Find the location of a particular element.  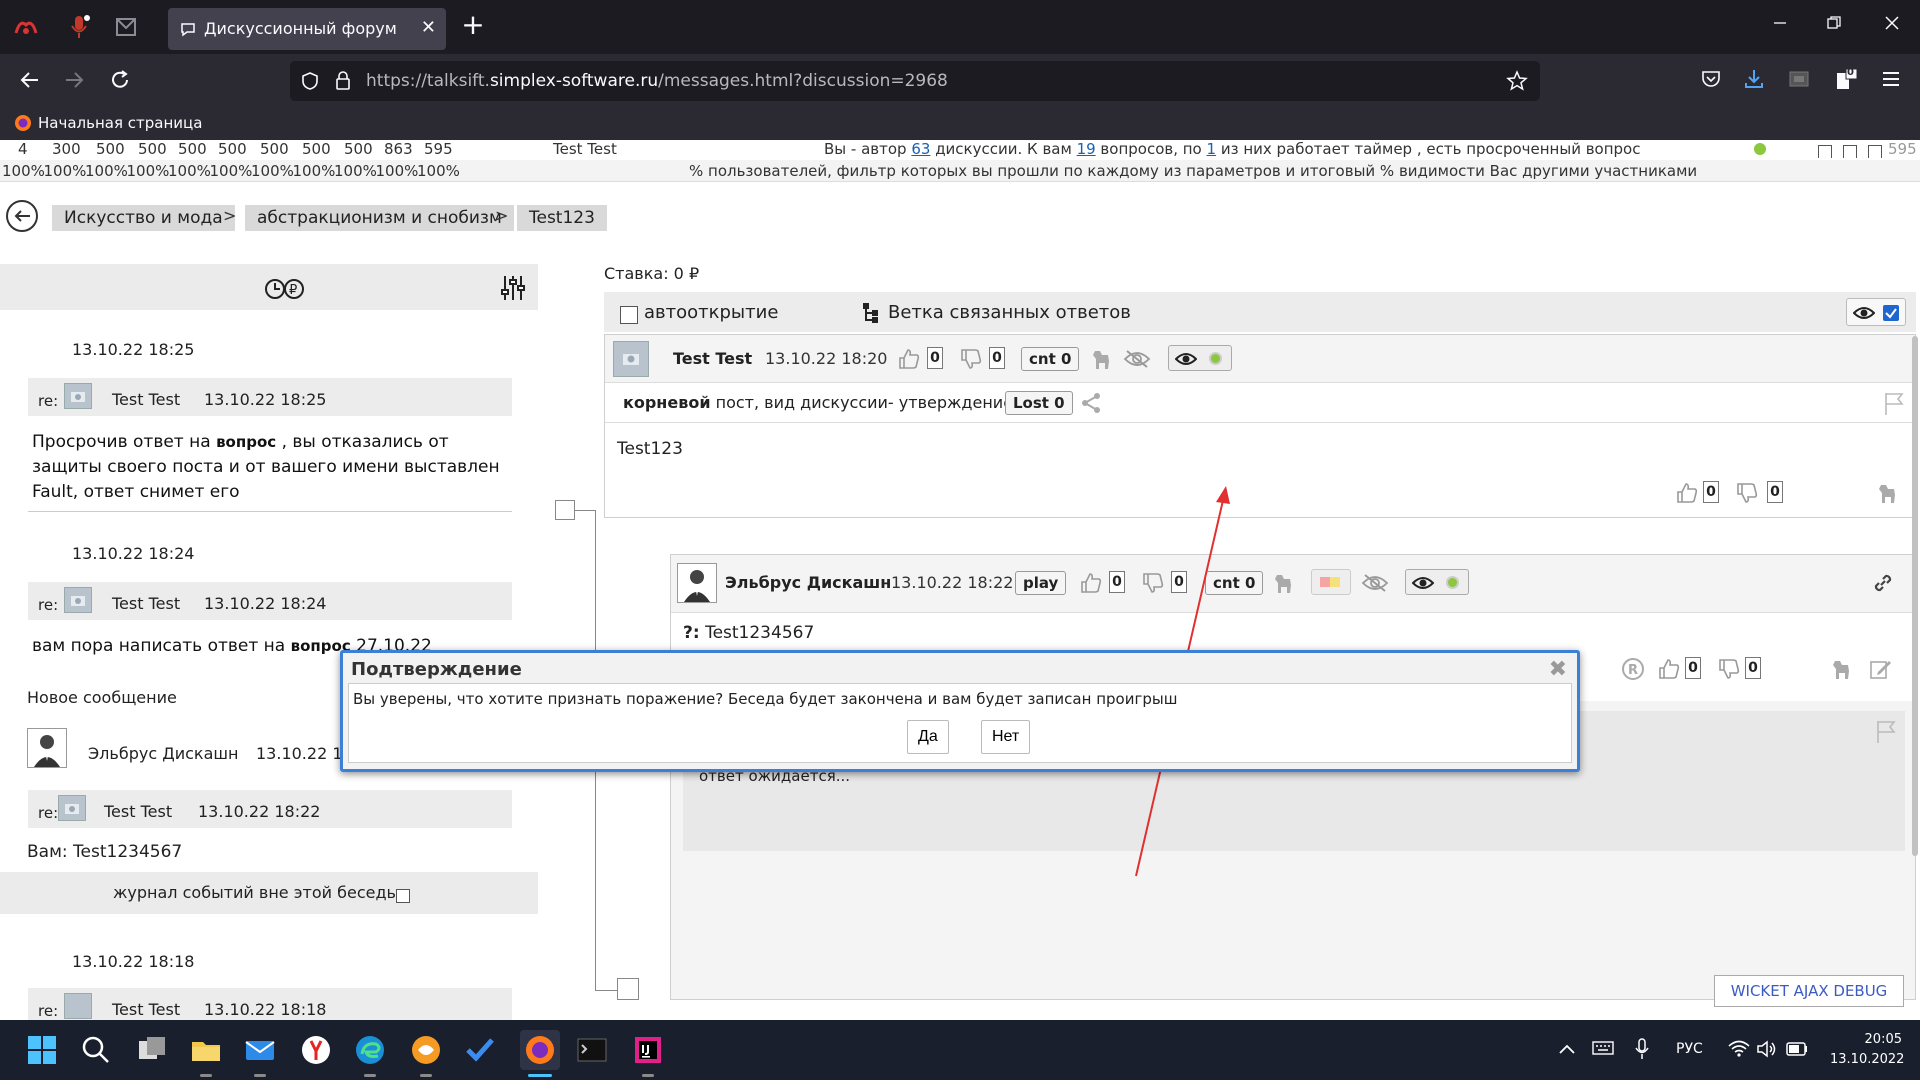

minimize-button is located at coordinates (1780, 23).